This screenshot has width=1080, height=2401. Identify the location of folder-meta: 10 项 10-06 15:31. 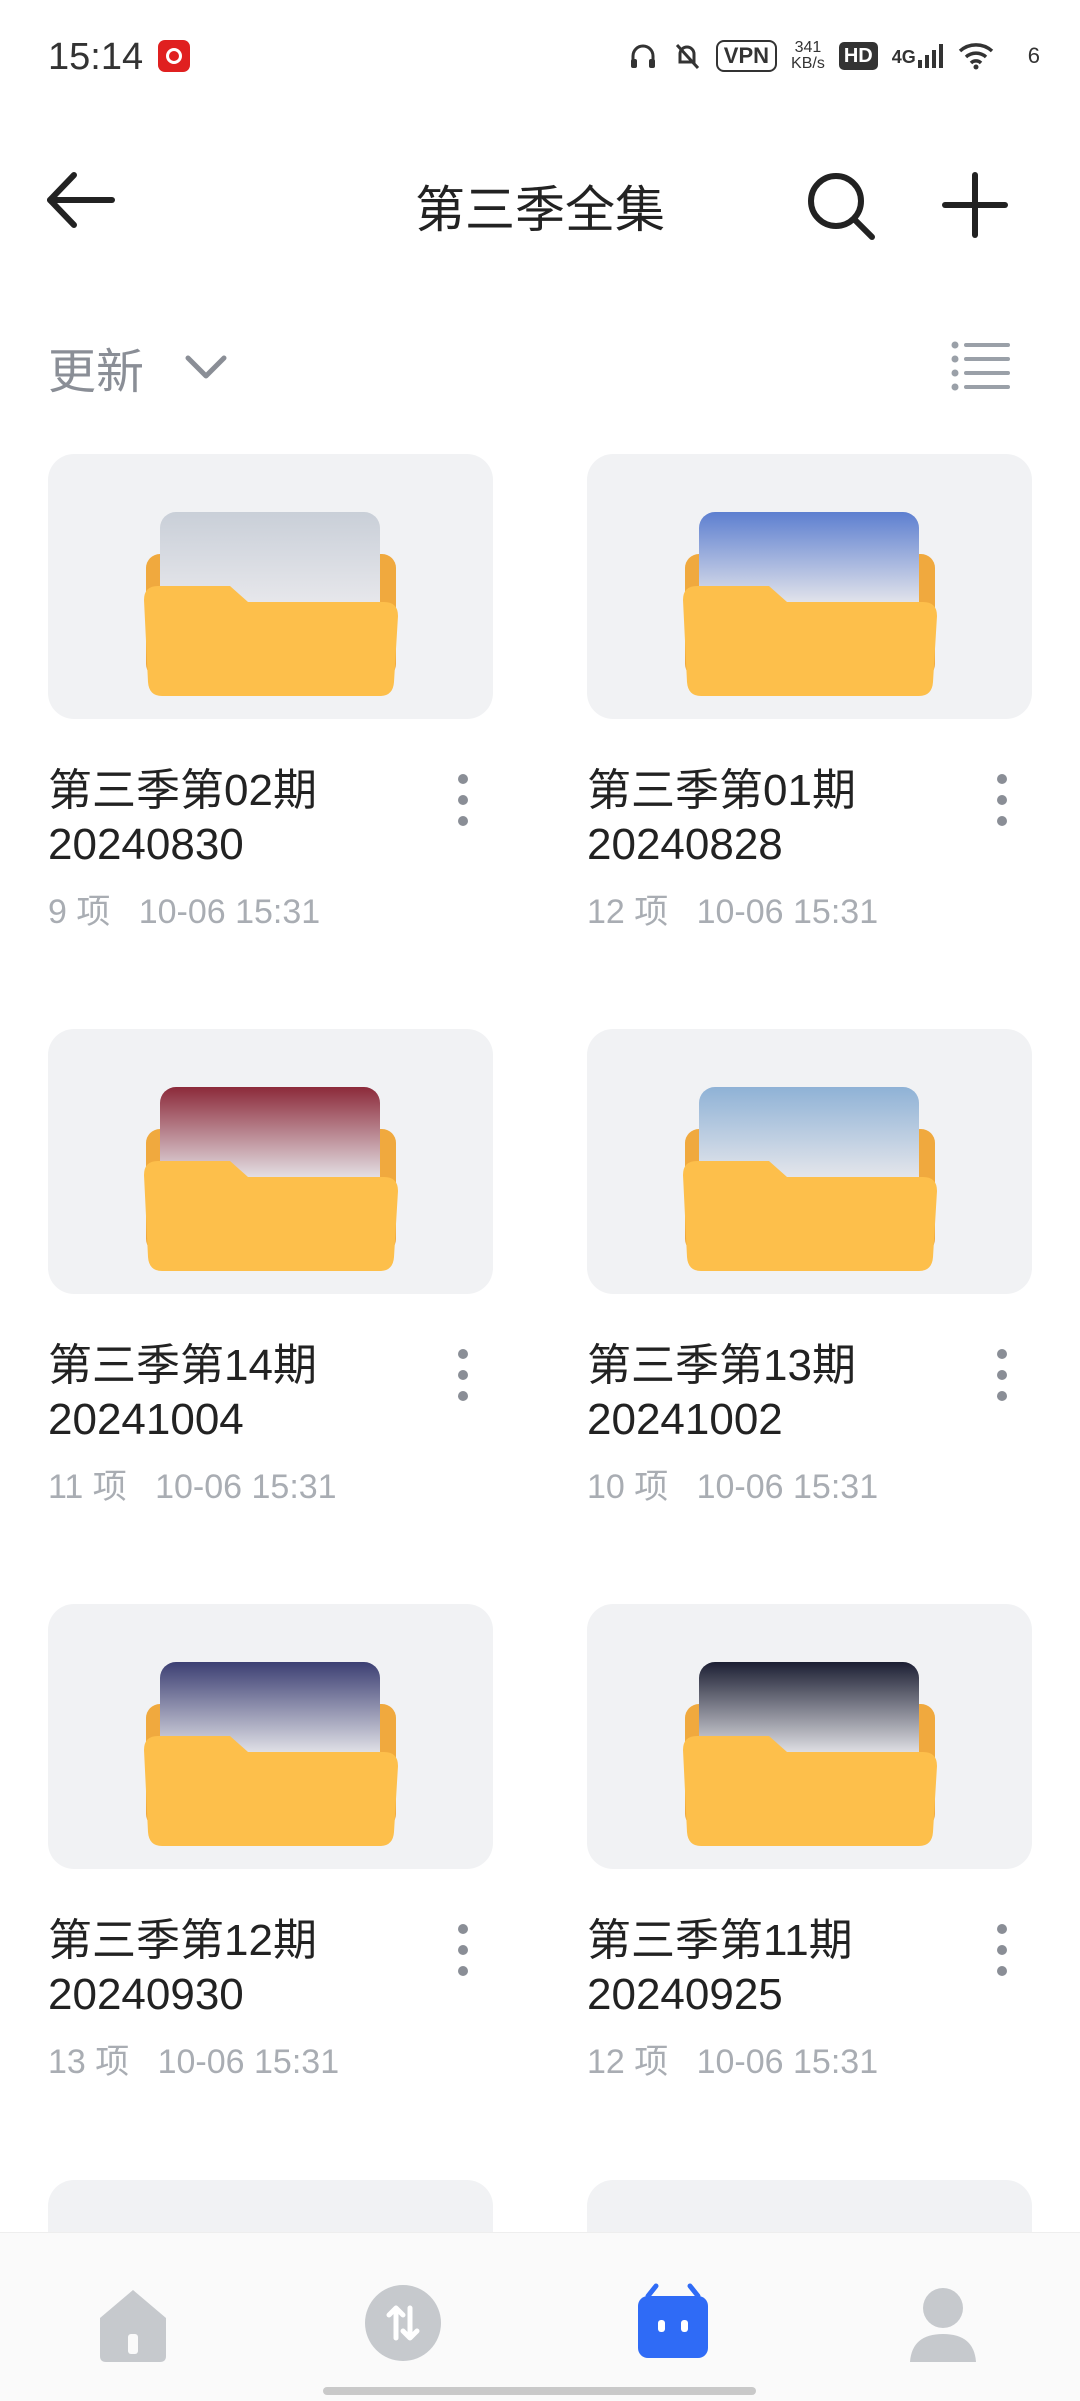
(757, 1487).